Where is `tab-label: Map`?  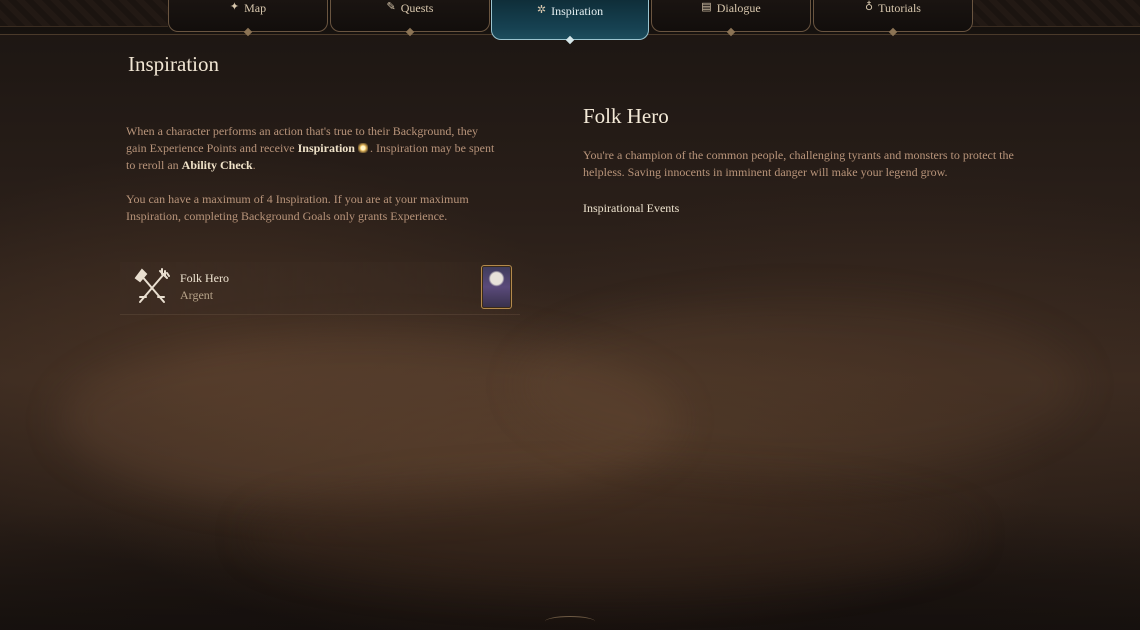
tab-label: Map is located at coordinates (255, 8).